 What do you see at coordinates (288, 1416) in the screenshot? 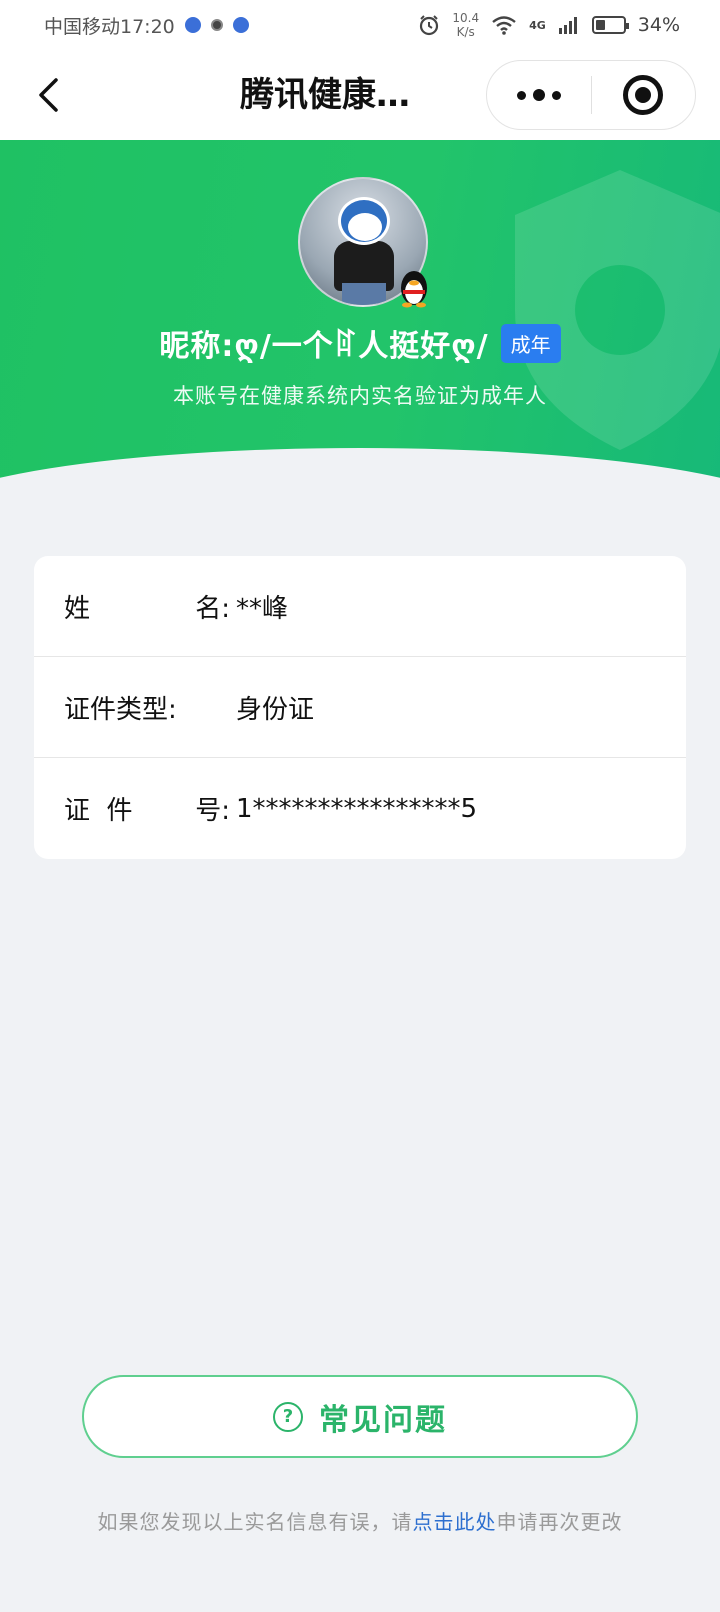
I see `question-circle-icon: ?` at bounding box center [288, 1416].